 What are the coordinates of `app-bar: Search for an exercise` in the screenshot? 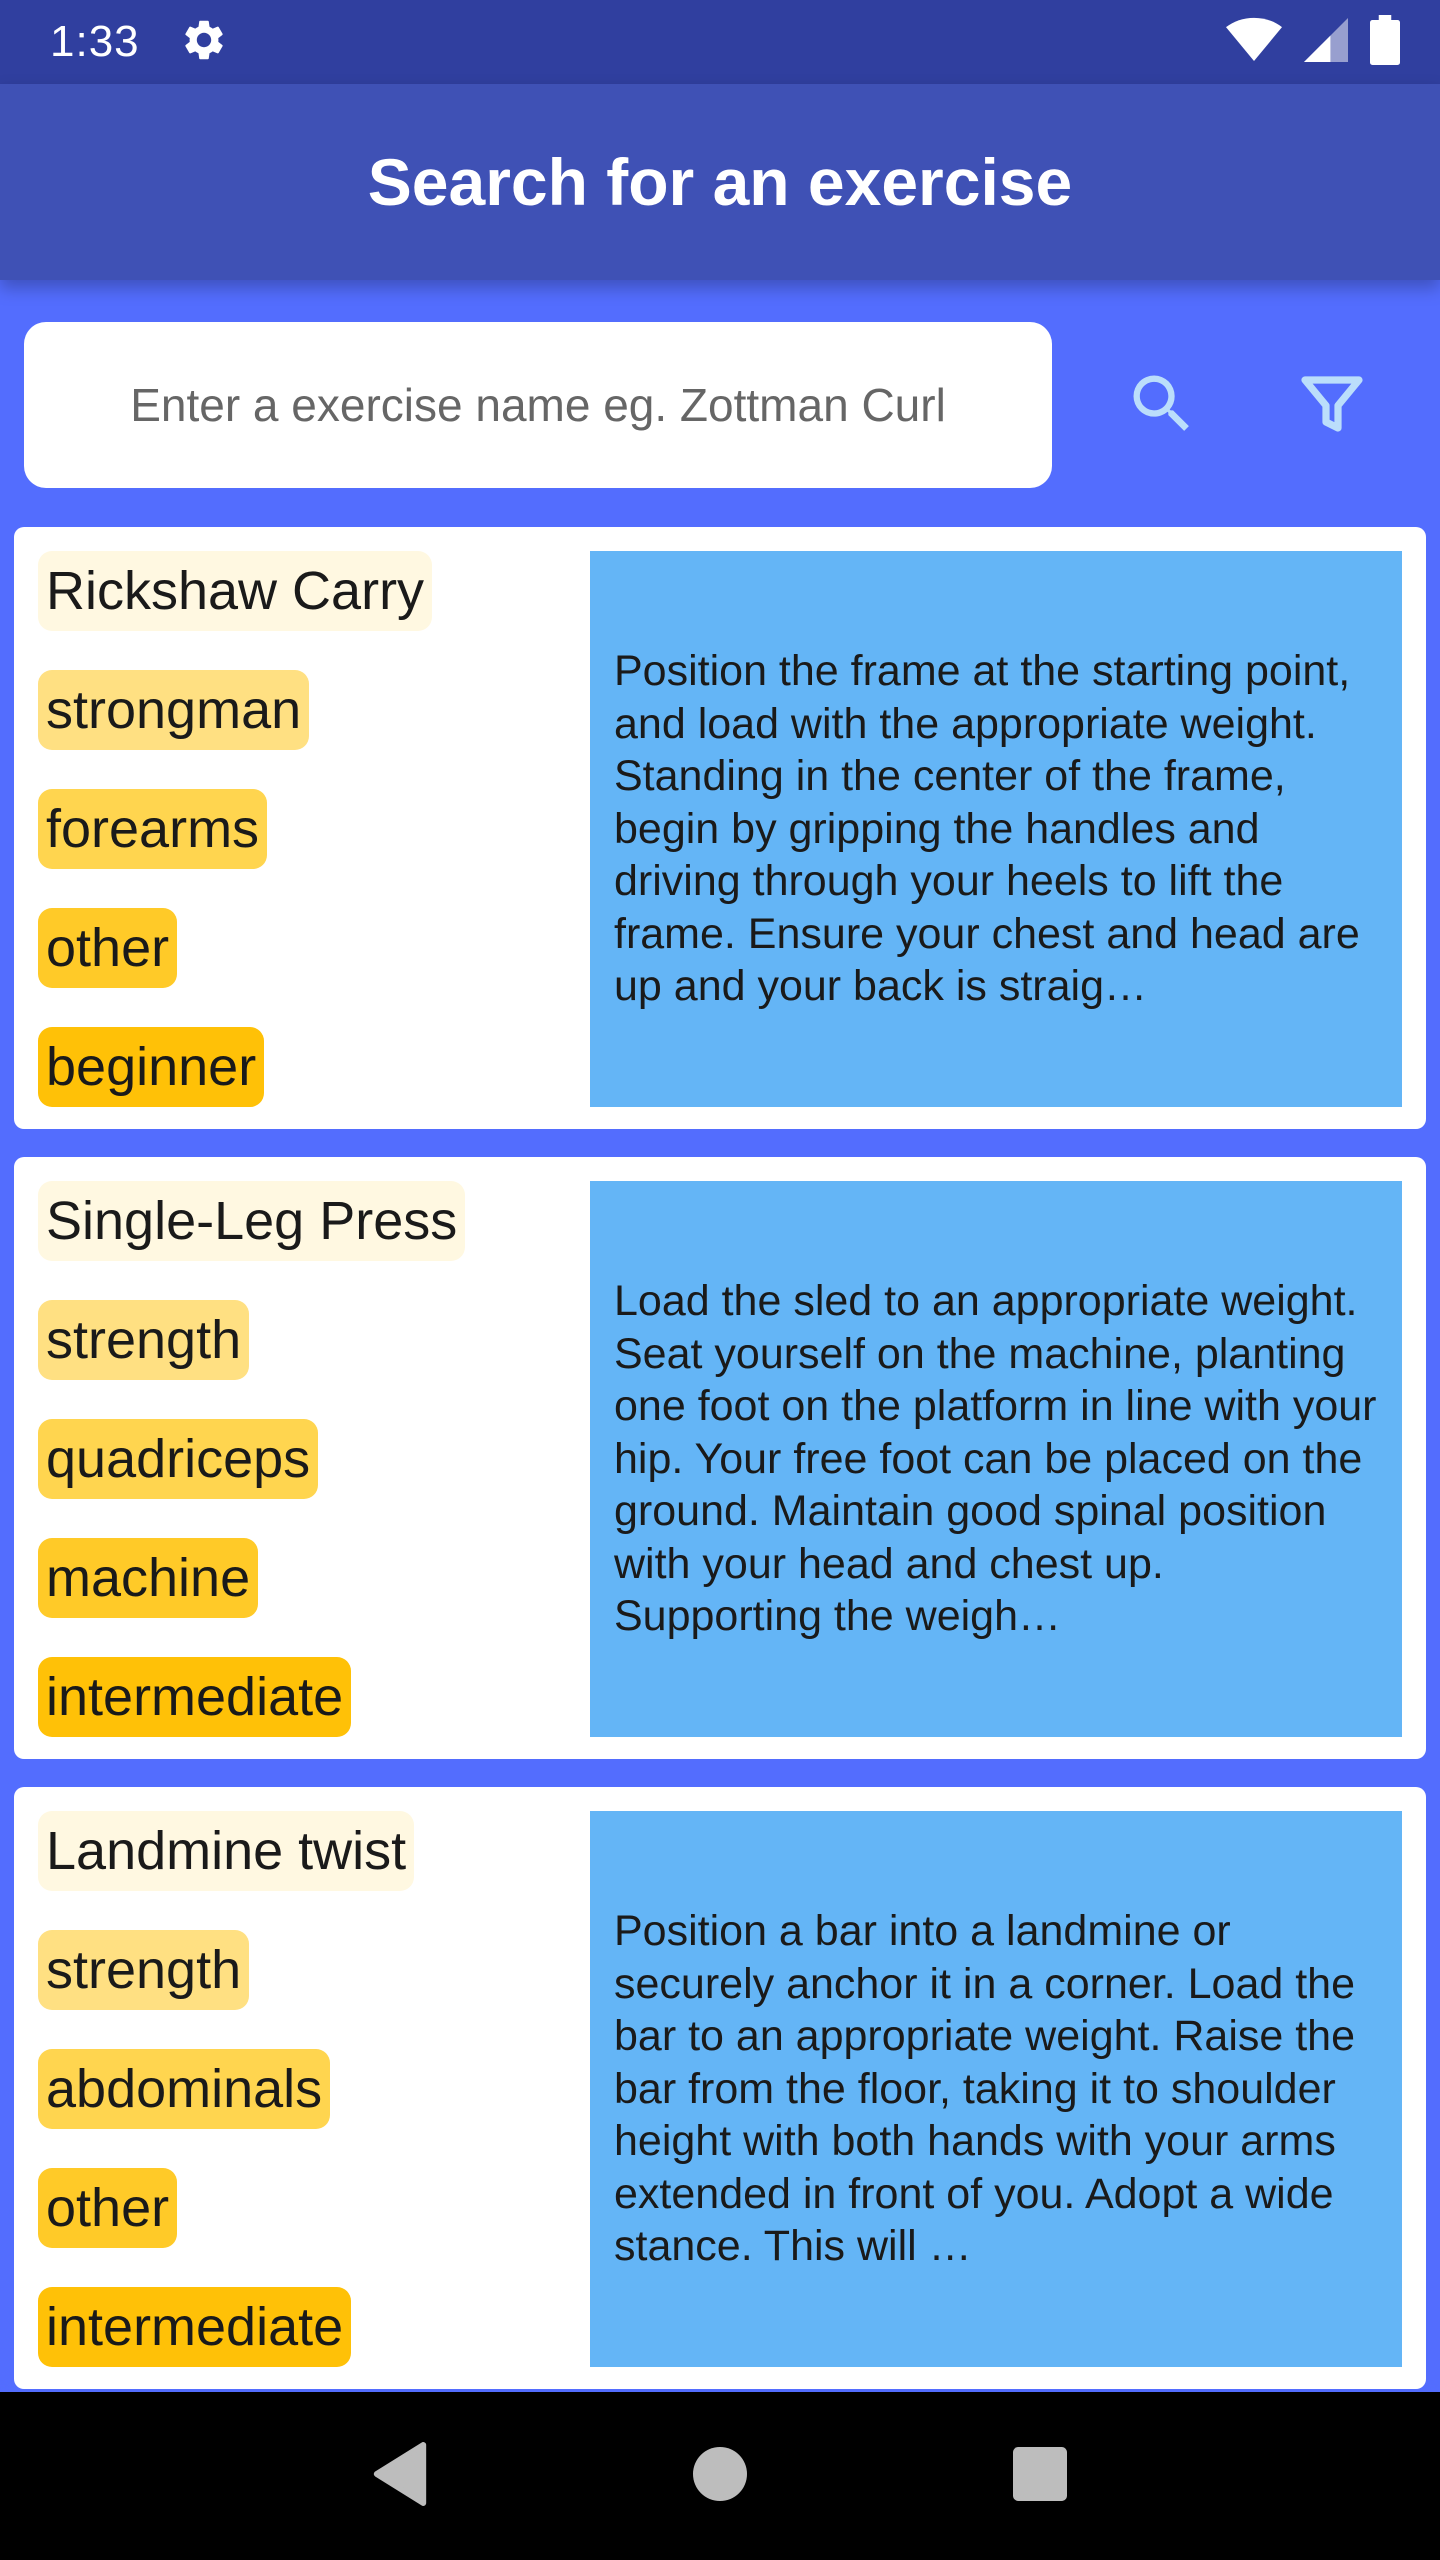 It's located at (720, 182).